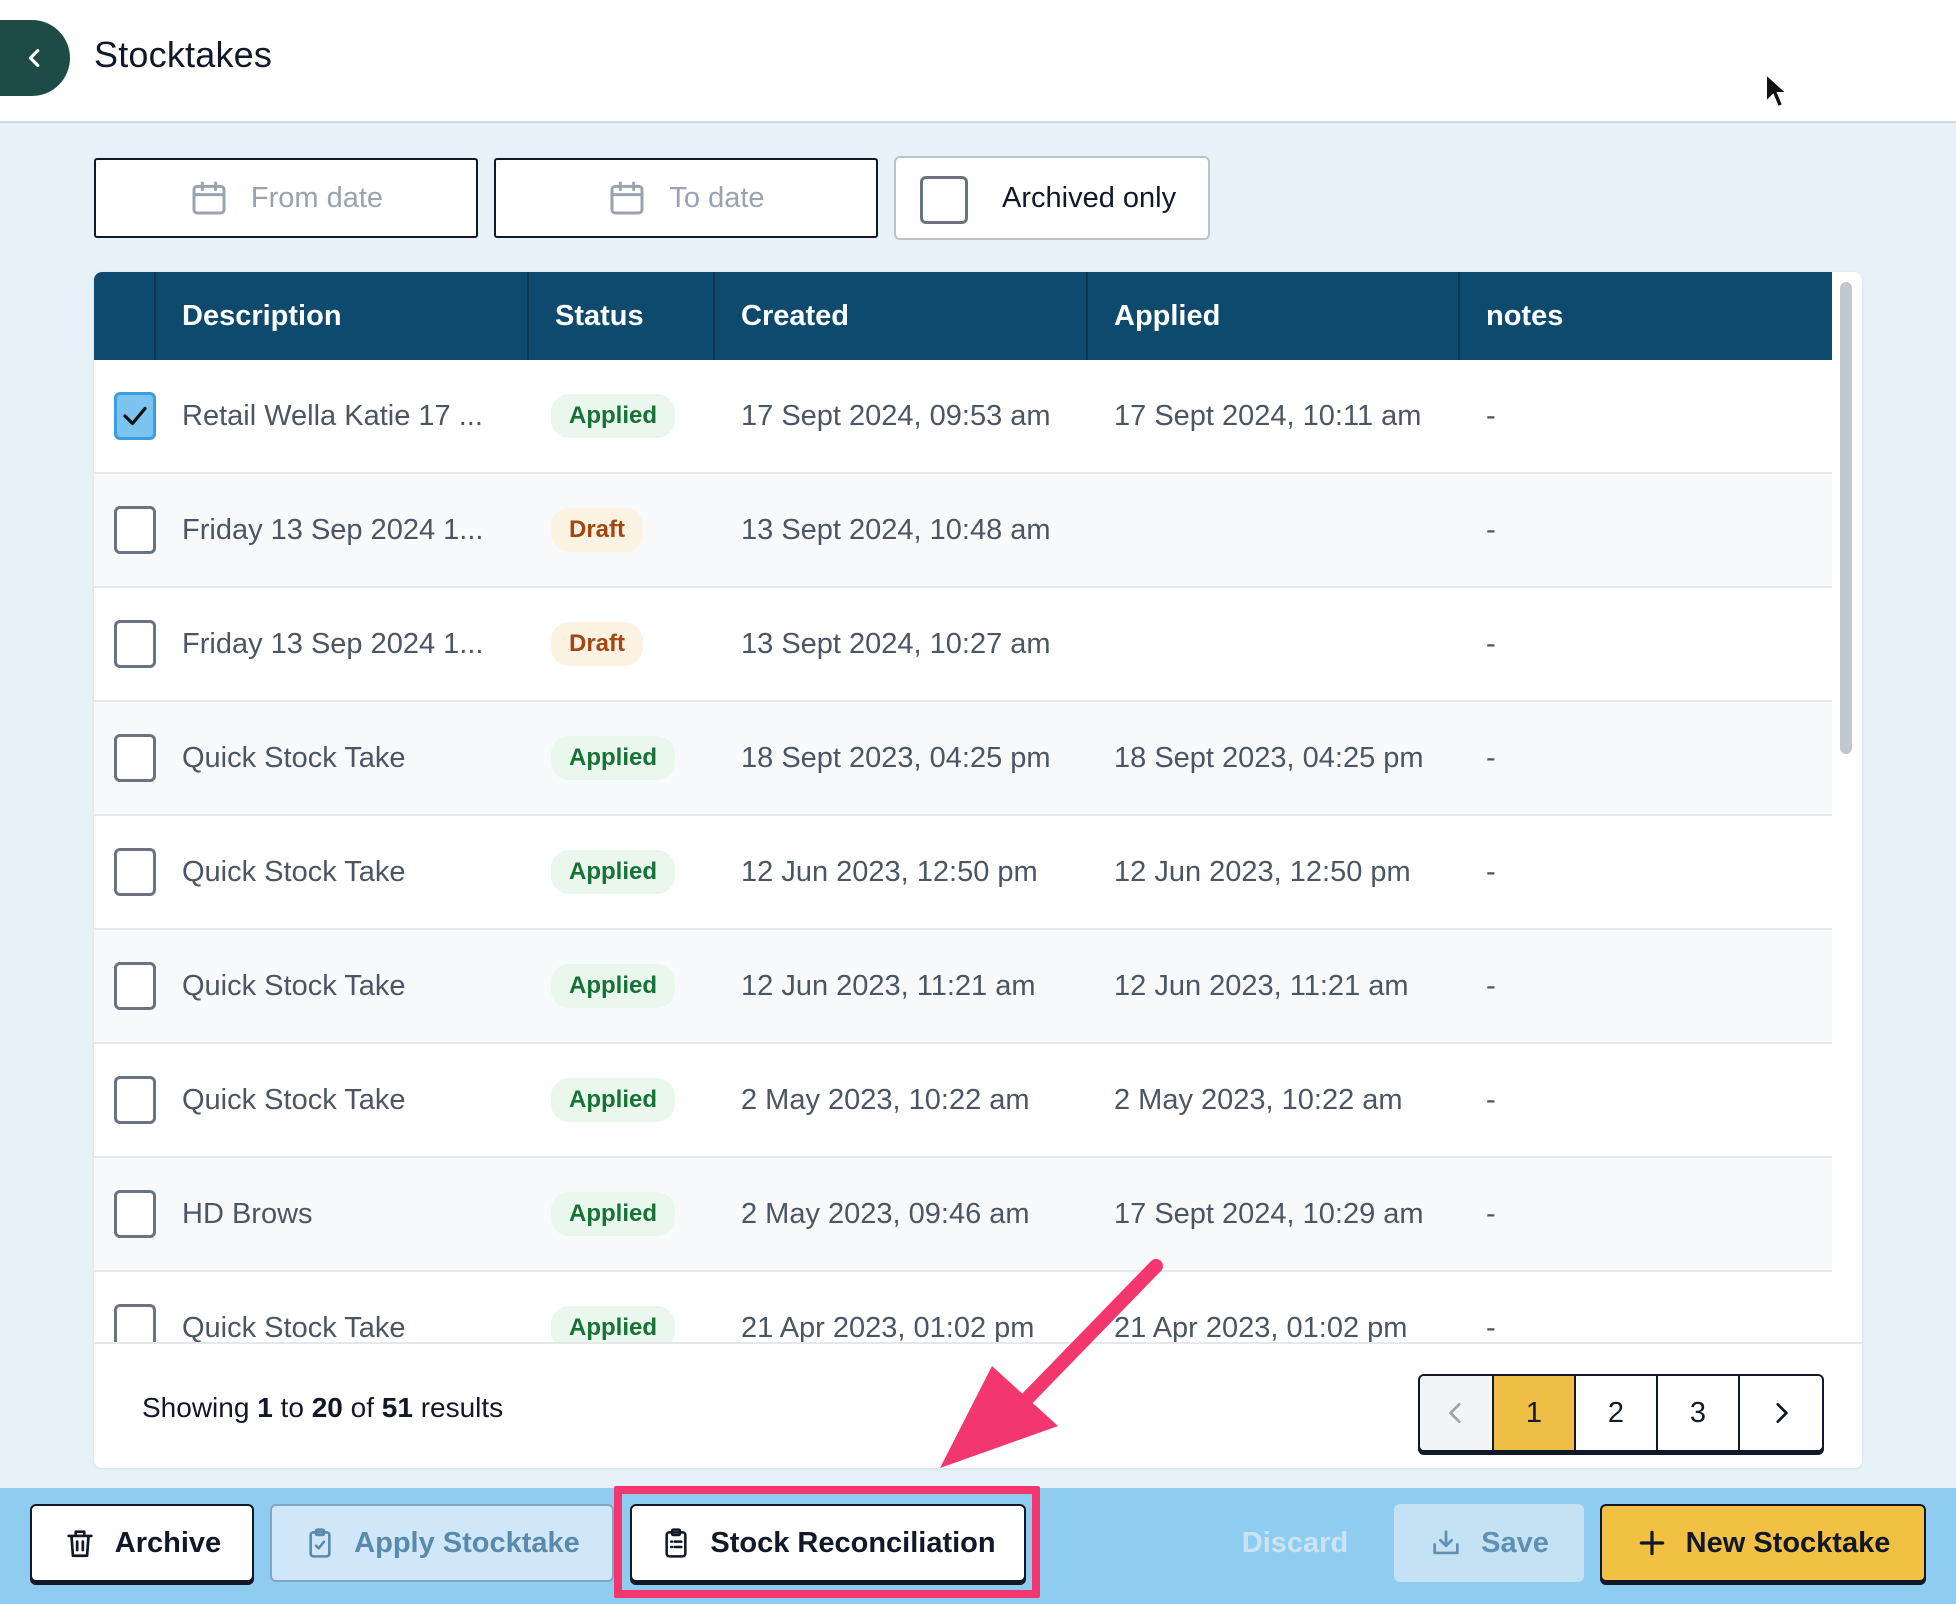  I want to click on results-summary: Showing 1 to 20 of 51 results, so click(322, 1408).